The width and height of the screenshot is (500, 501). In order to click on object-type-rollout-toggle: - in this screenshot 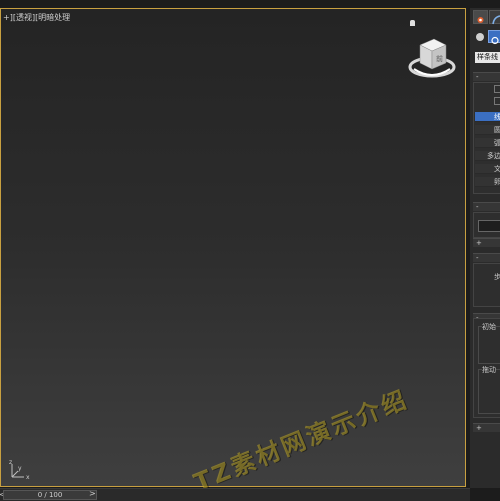, I will do `click(486, 76)`.